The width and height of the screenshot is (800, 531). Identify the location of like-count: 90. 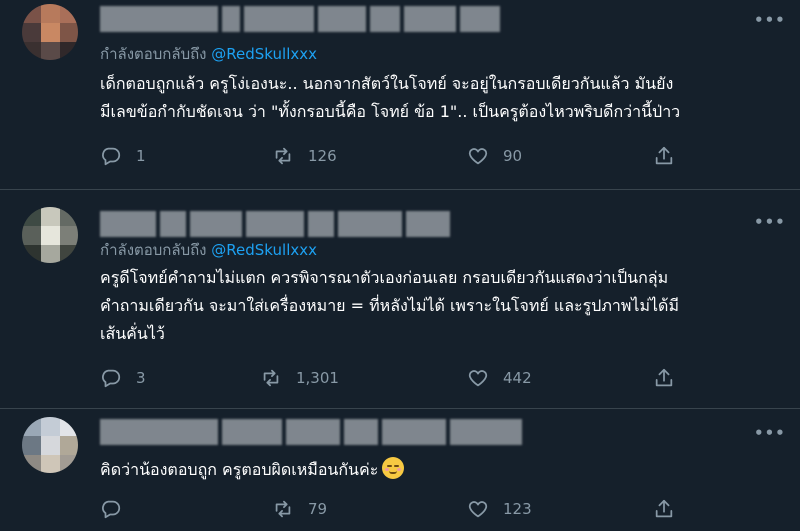
(513, 156).